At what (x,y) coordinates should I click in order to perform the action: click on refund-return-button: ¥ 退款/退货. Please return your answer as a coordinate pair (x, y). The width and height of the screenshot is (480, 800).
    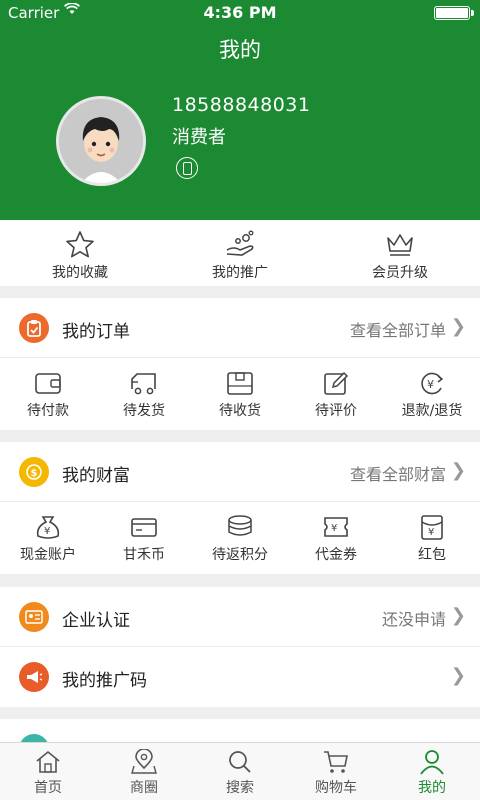
    Looking at the image, I should click on (432, 394).